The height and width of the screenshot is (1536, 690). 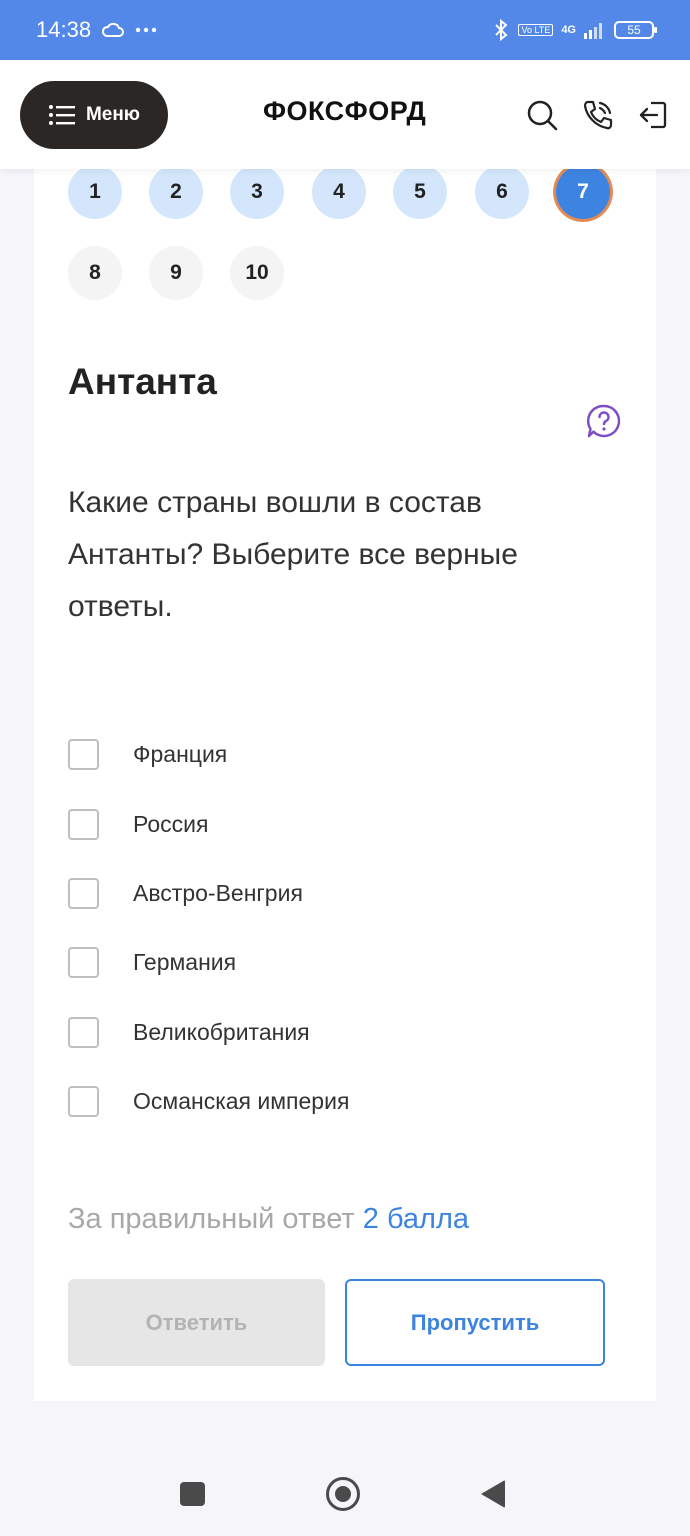 I want to click on status-time: 14:38, so click(x=64, y=29).